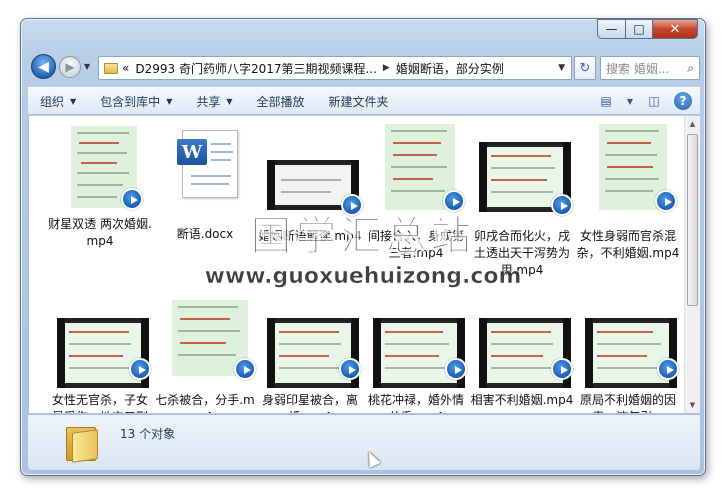  What do you see at coordinates (130, 101) in the screenshot?
I see `include-label: 包含到库中` at bounding box center [130, 101].